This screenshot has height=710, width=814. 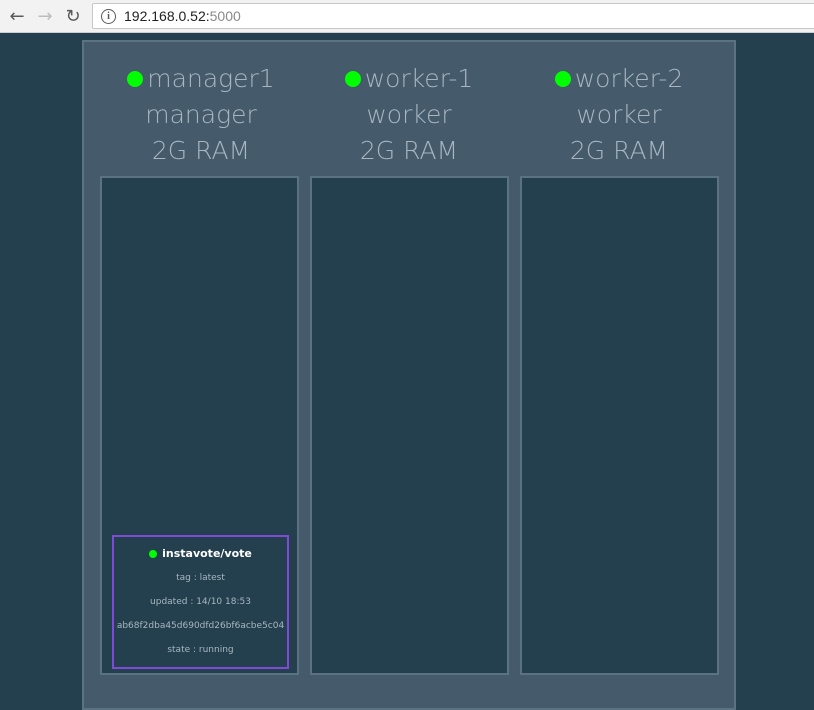 I want to click on info-icon: i, so click(x=108, y=16).